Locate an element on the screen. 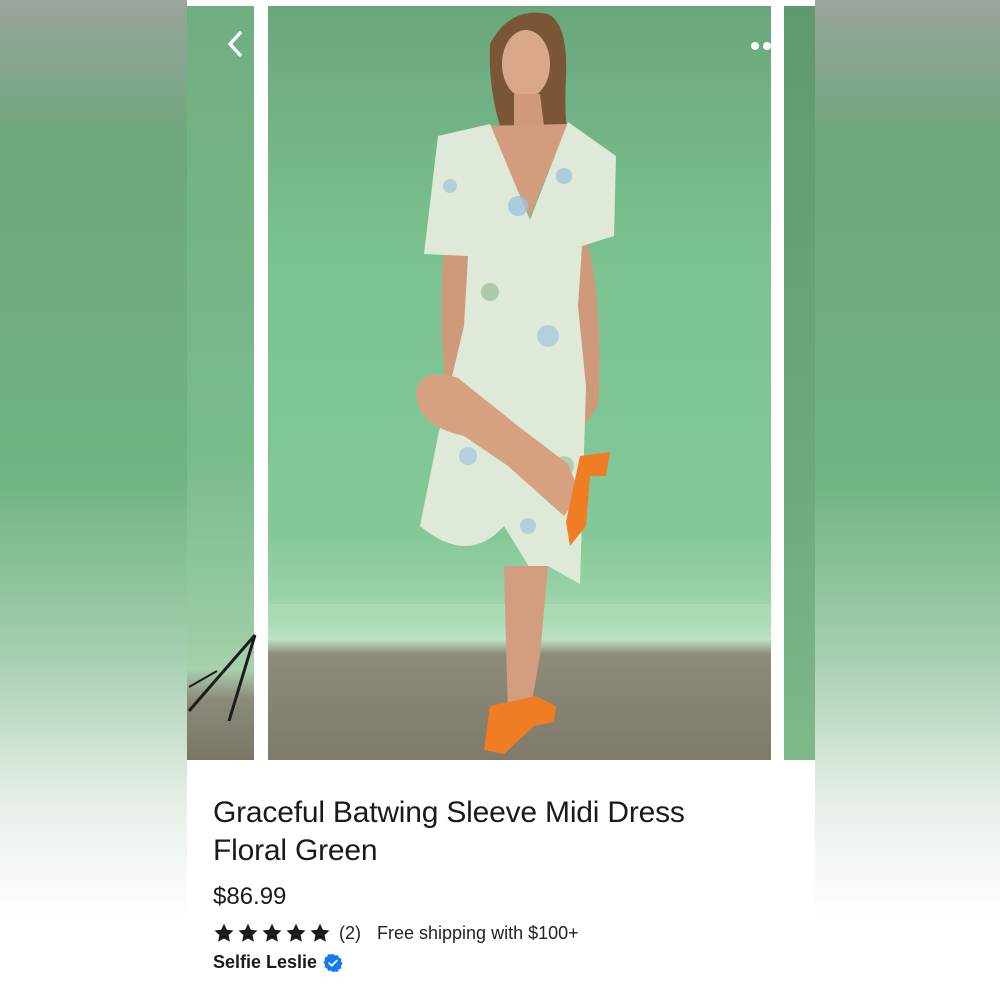 Image resolution: width=1000 pixels, height=1000 pixels. verified-badge-icon is located at coordinates (333, 962).